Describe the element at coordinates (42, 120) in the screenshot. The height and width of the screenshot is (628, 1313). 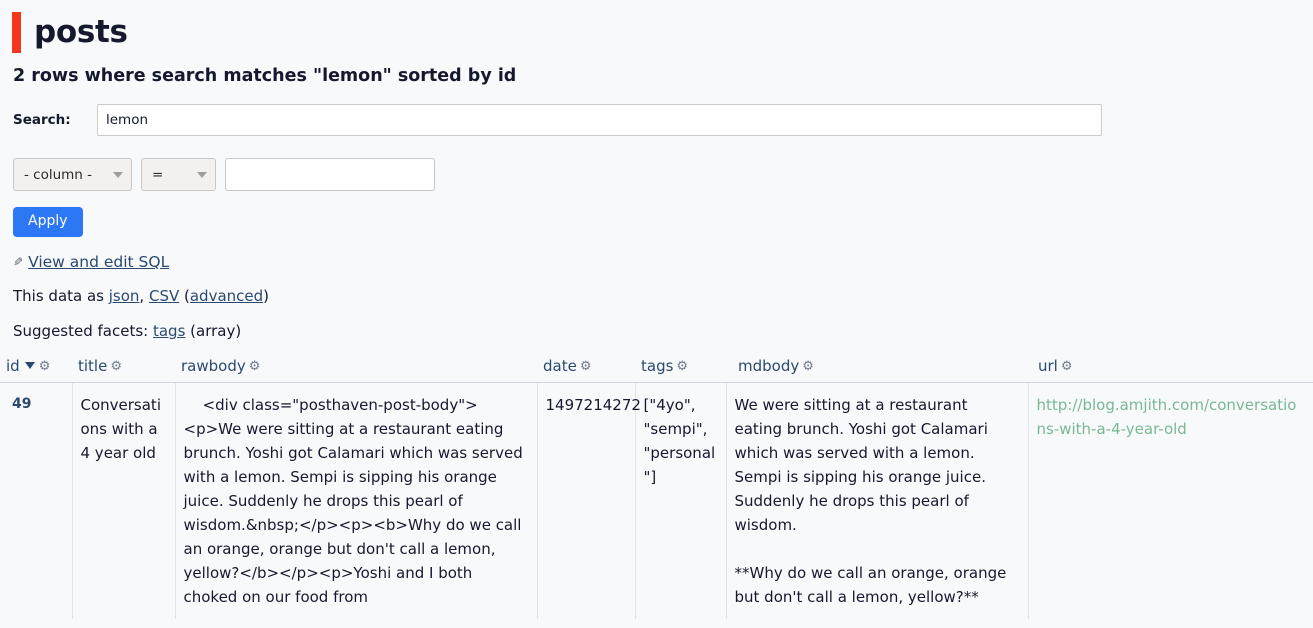
I see `search-label: Search:` at that location.